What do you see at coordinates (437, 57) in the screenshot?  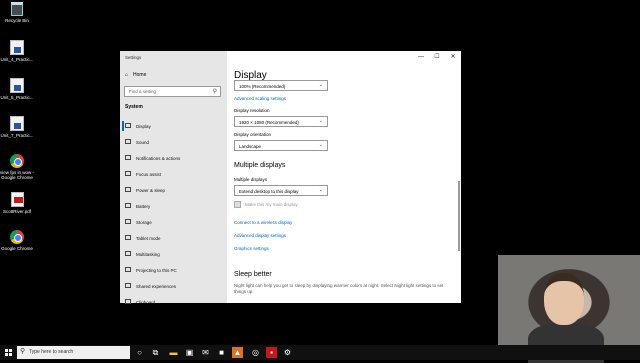 I see `maximize-button: ☐` at bounding box center [437, 57].